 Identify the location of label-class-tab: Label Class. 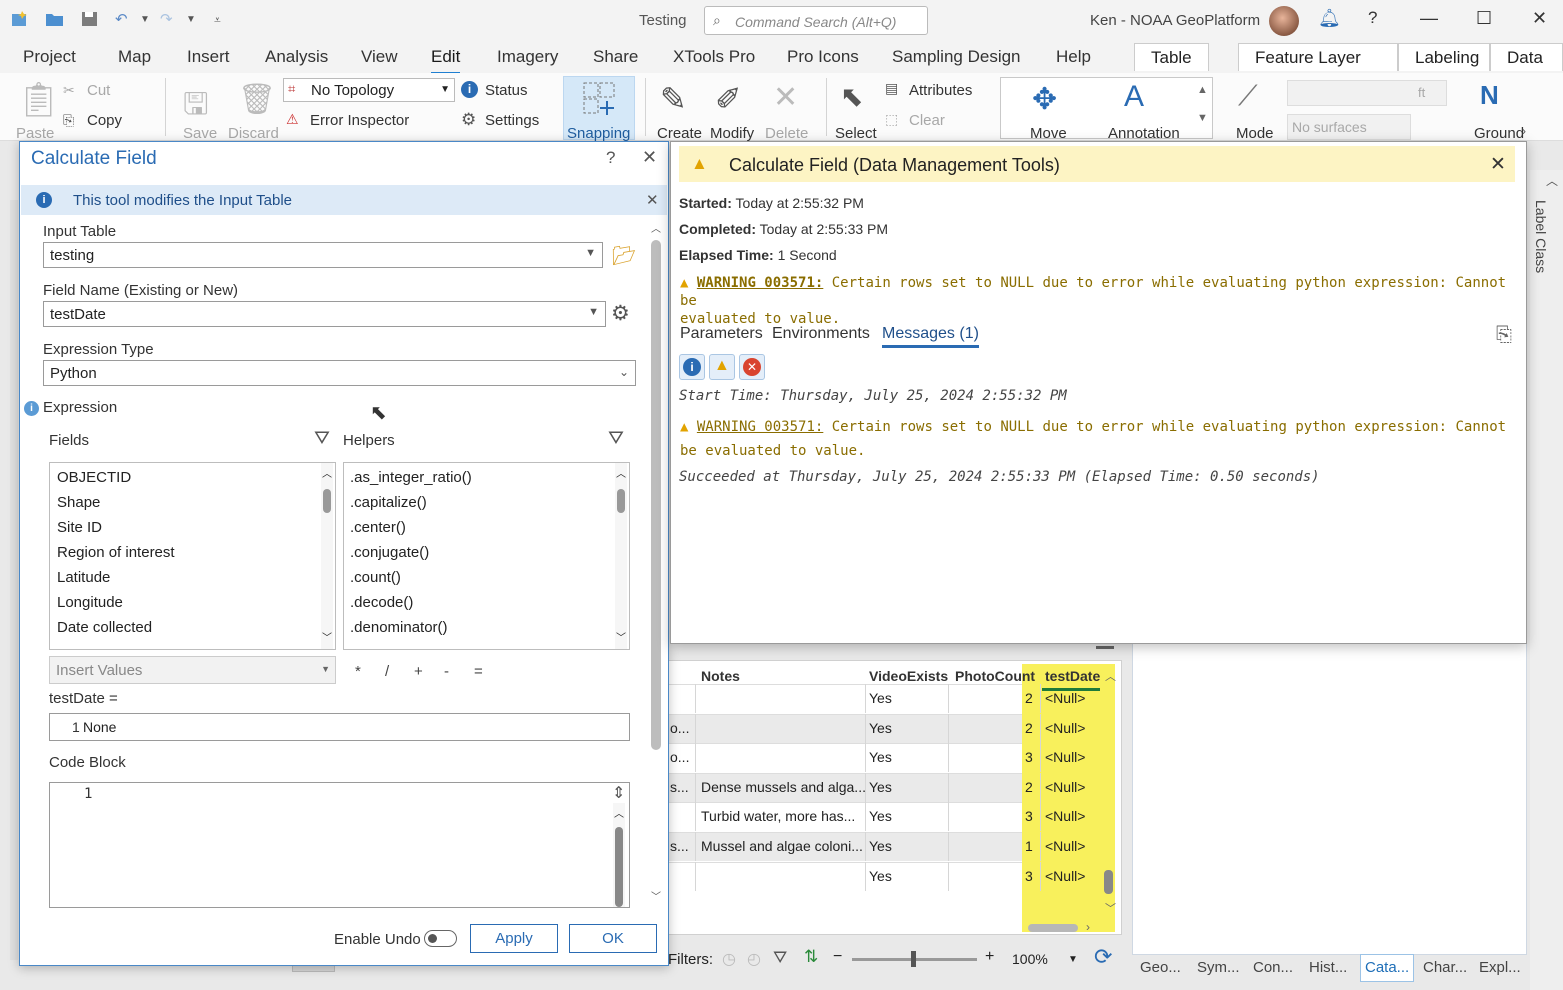
(1541, 236).